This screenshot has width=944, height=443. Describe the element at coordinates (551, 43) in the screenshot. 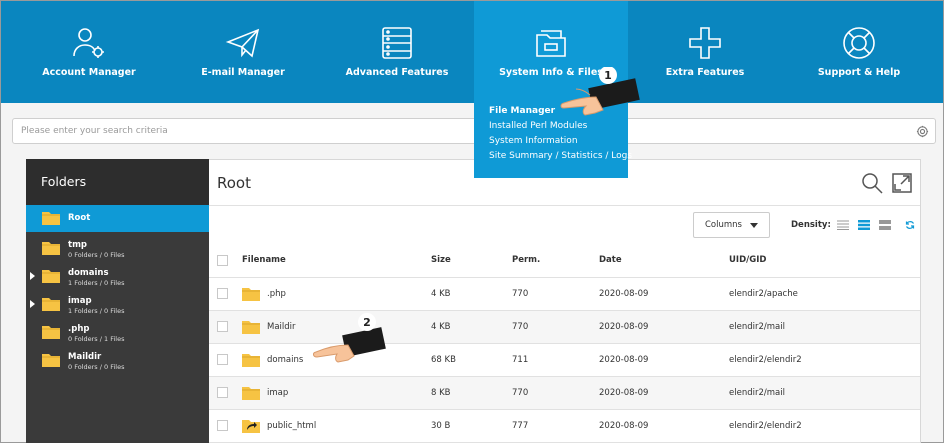

I see `file-cabinet-icon` at that location.